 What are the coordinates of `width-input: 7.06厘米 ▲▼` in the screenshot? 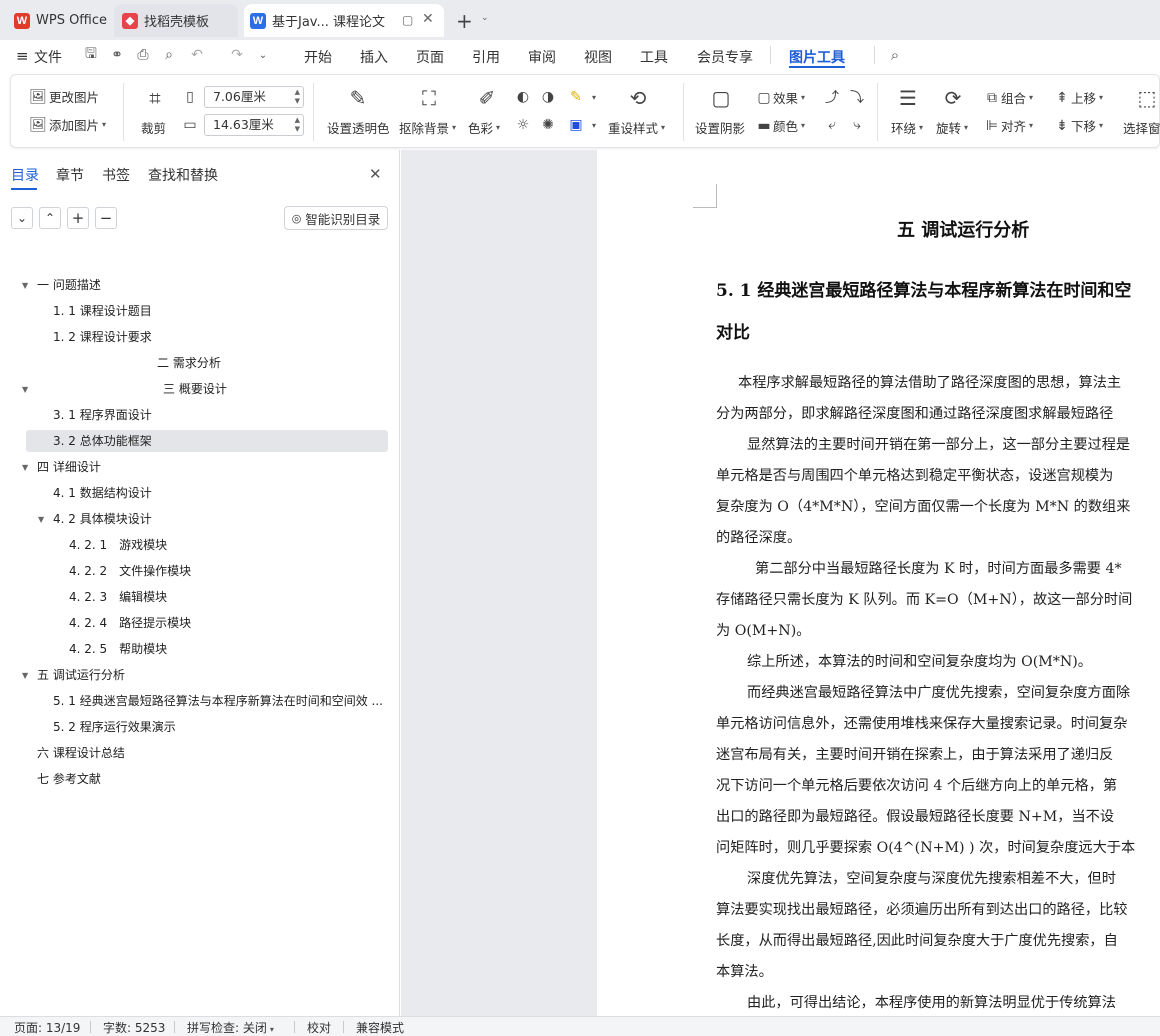 It's located at (254, 97).